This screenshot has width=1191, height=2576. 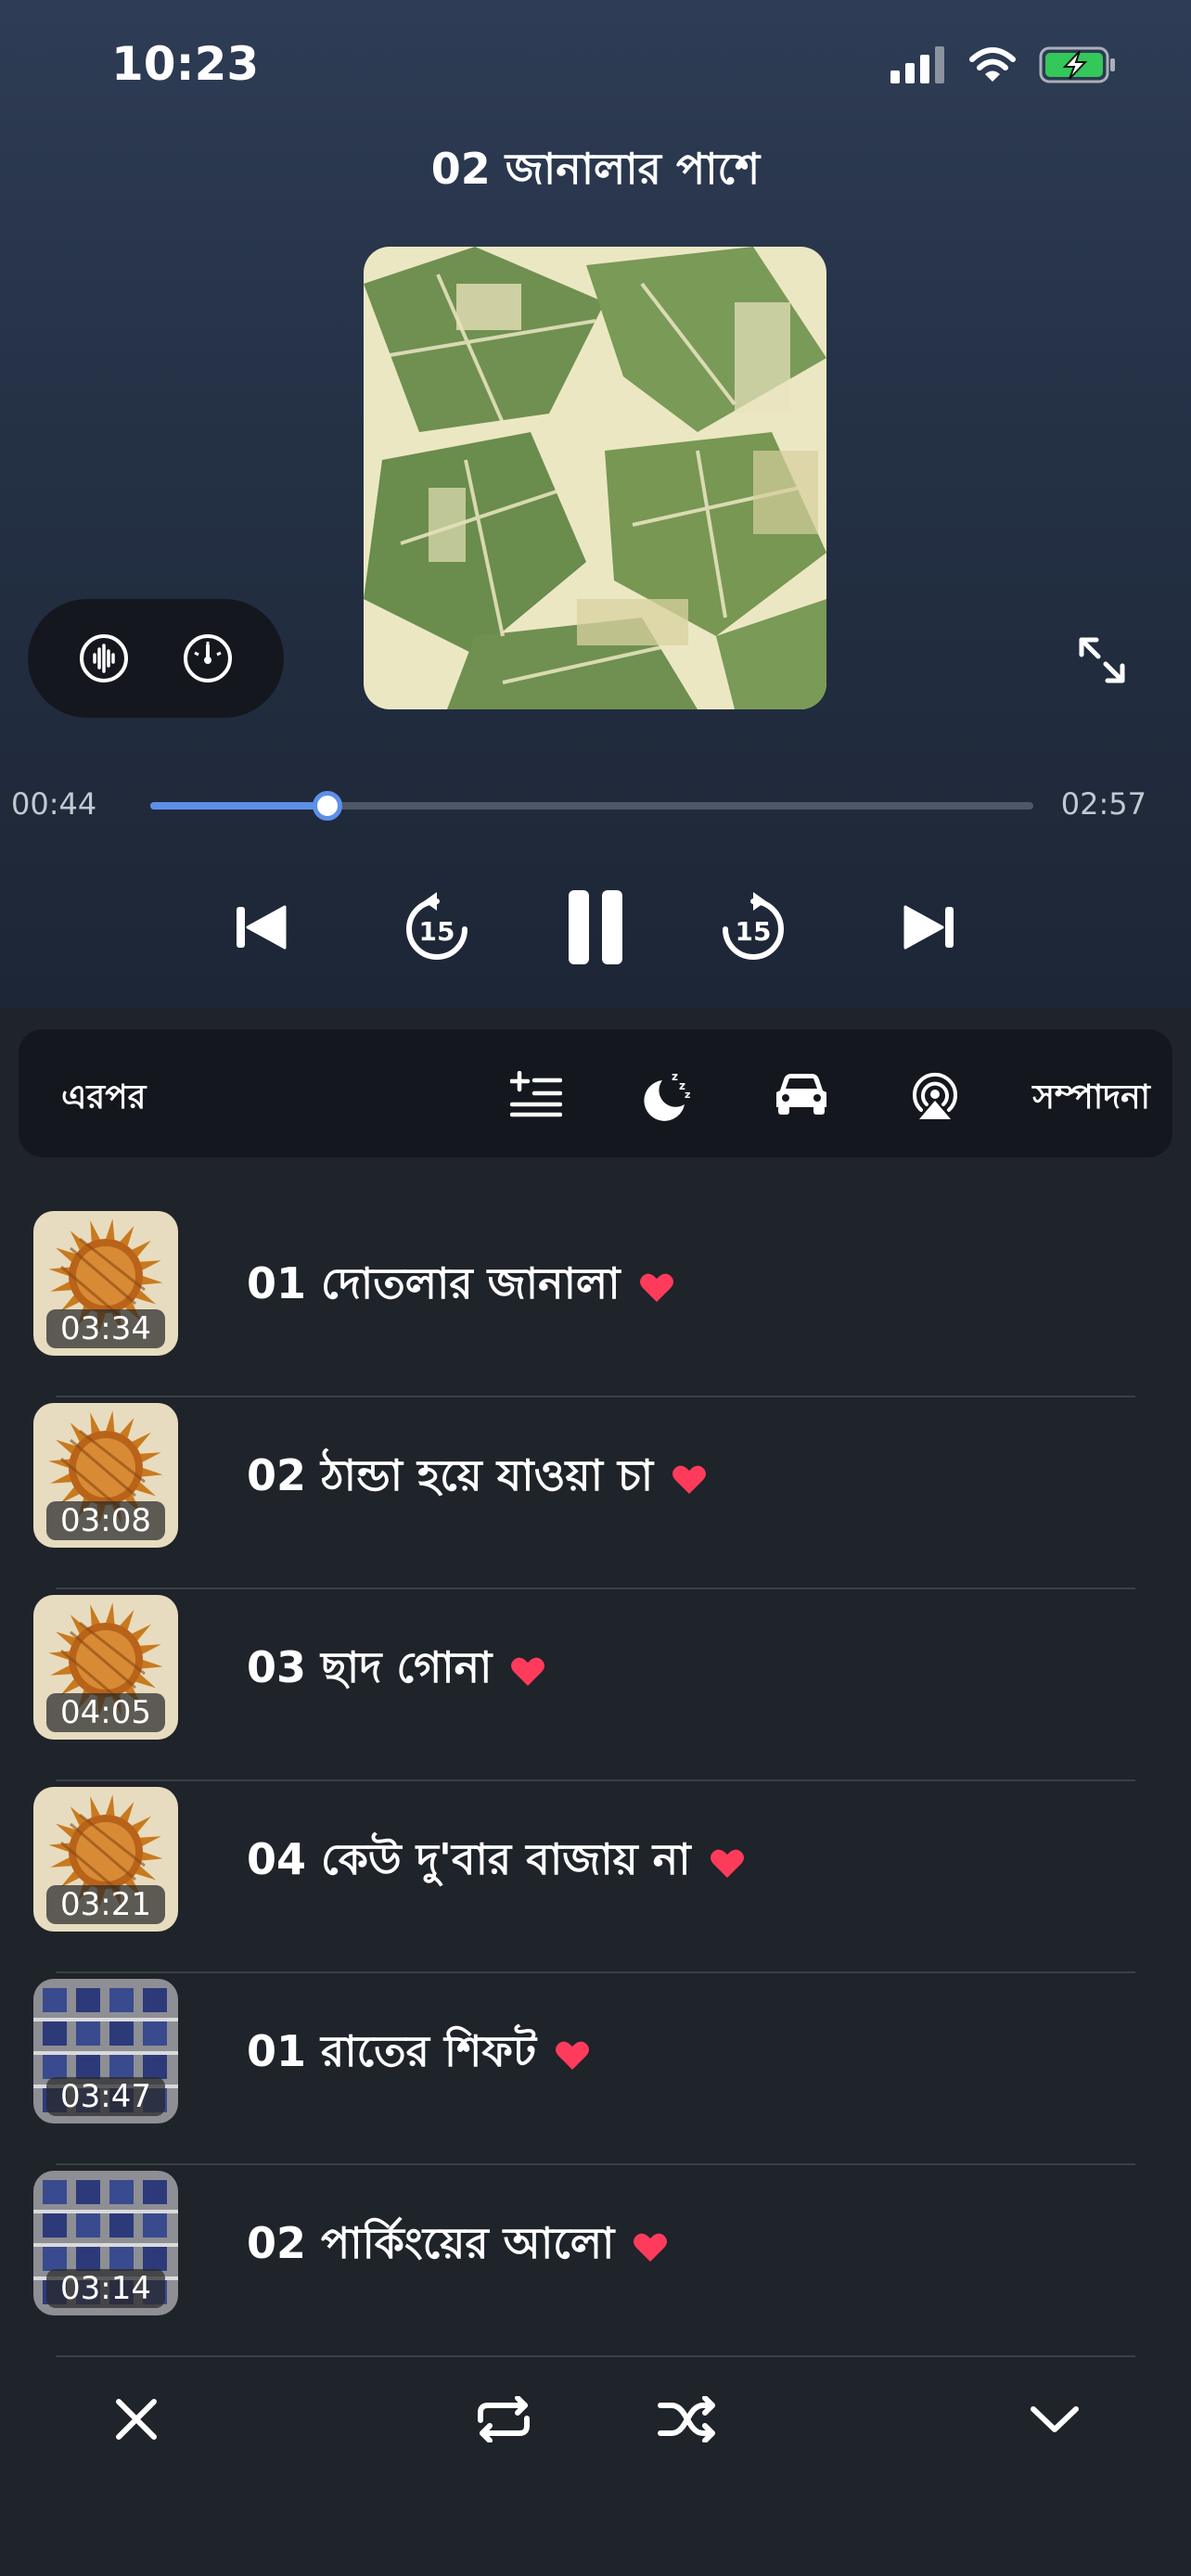 I want to click on track-thumbnail: 03:08, so click(x=105, y=1475).